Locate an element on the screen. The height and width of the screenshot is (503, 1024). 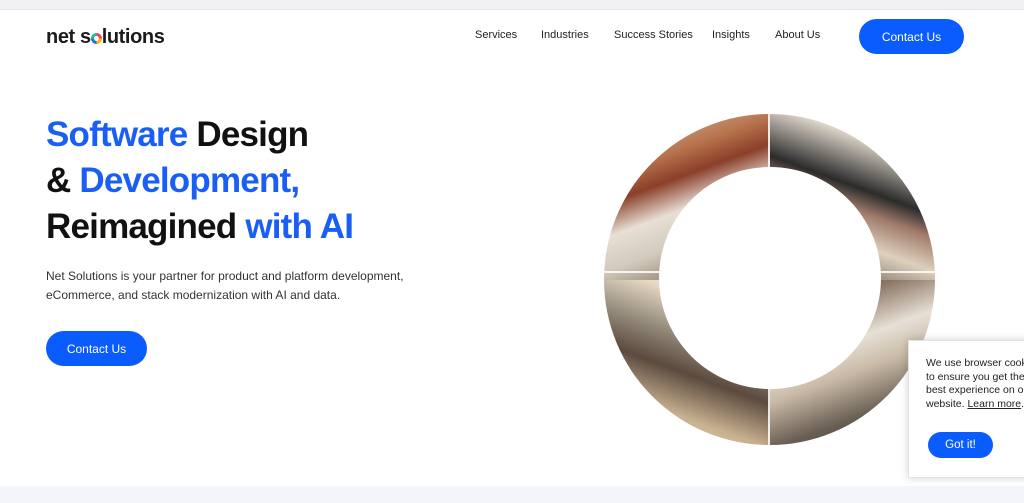
nav-insights: Insights is located at coordinates (731, 35).